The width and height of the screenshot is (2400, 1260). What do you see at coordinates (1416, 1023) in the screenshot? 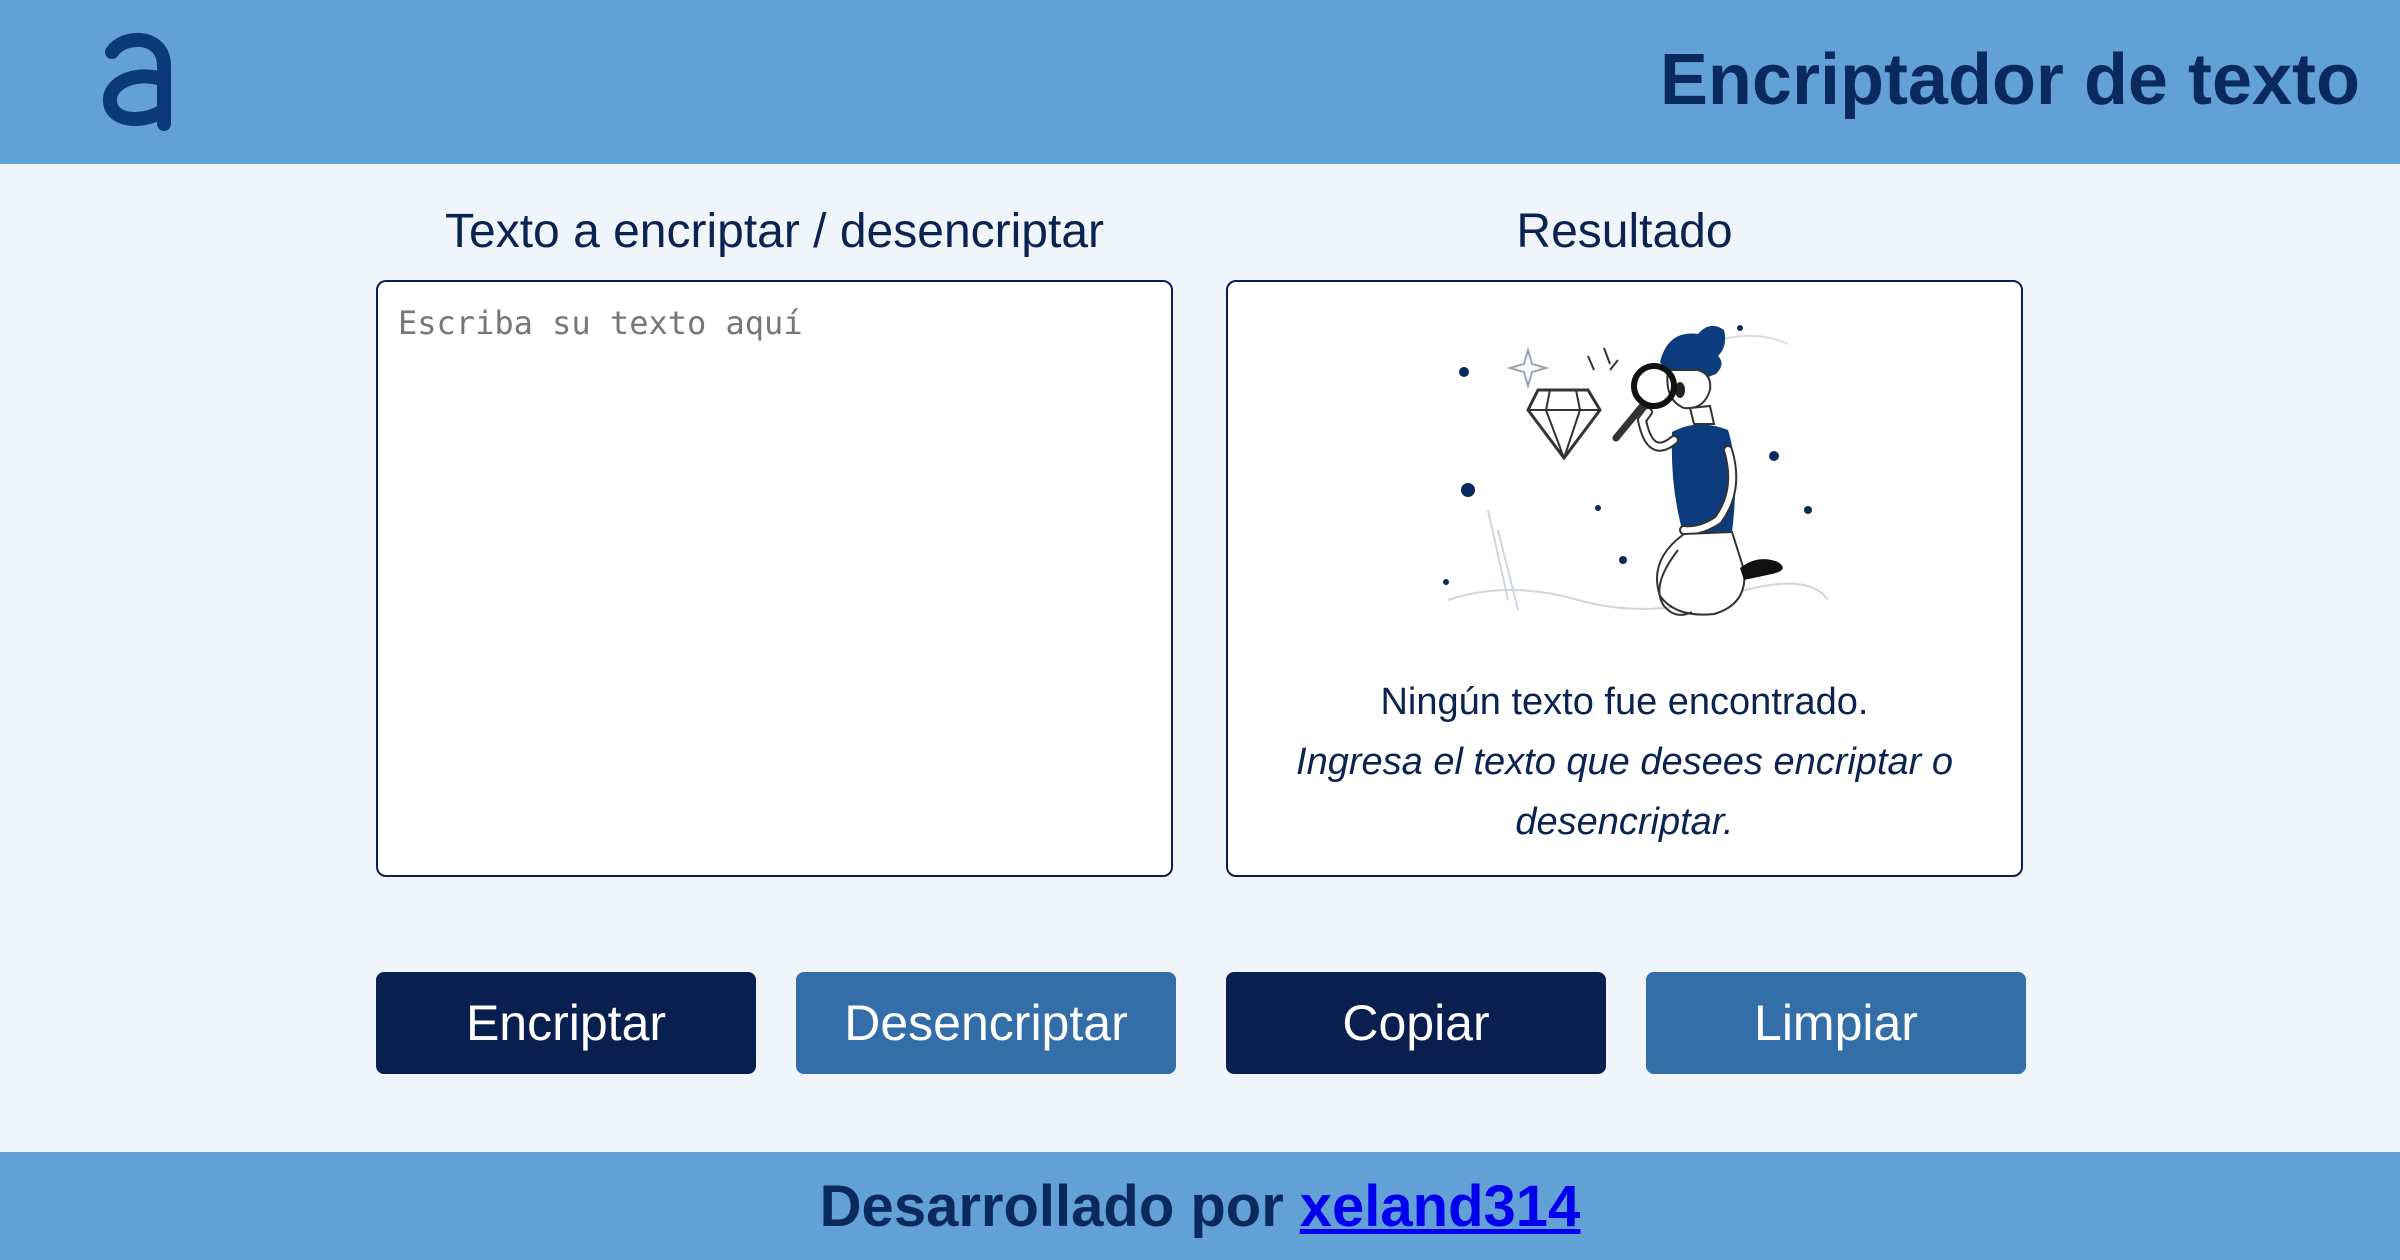
I see `copy-button: Copiar` at bounding box center [1416, 1023].